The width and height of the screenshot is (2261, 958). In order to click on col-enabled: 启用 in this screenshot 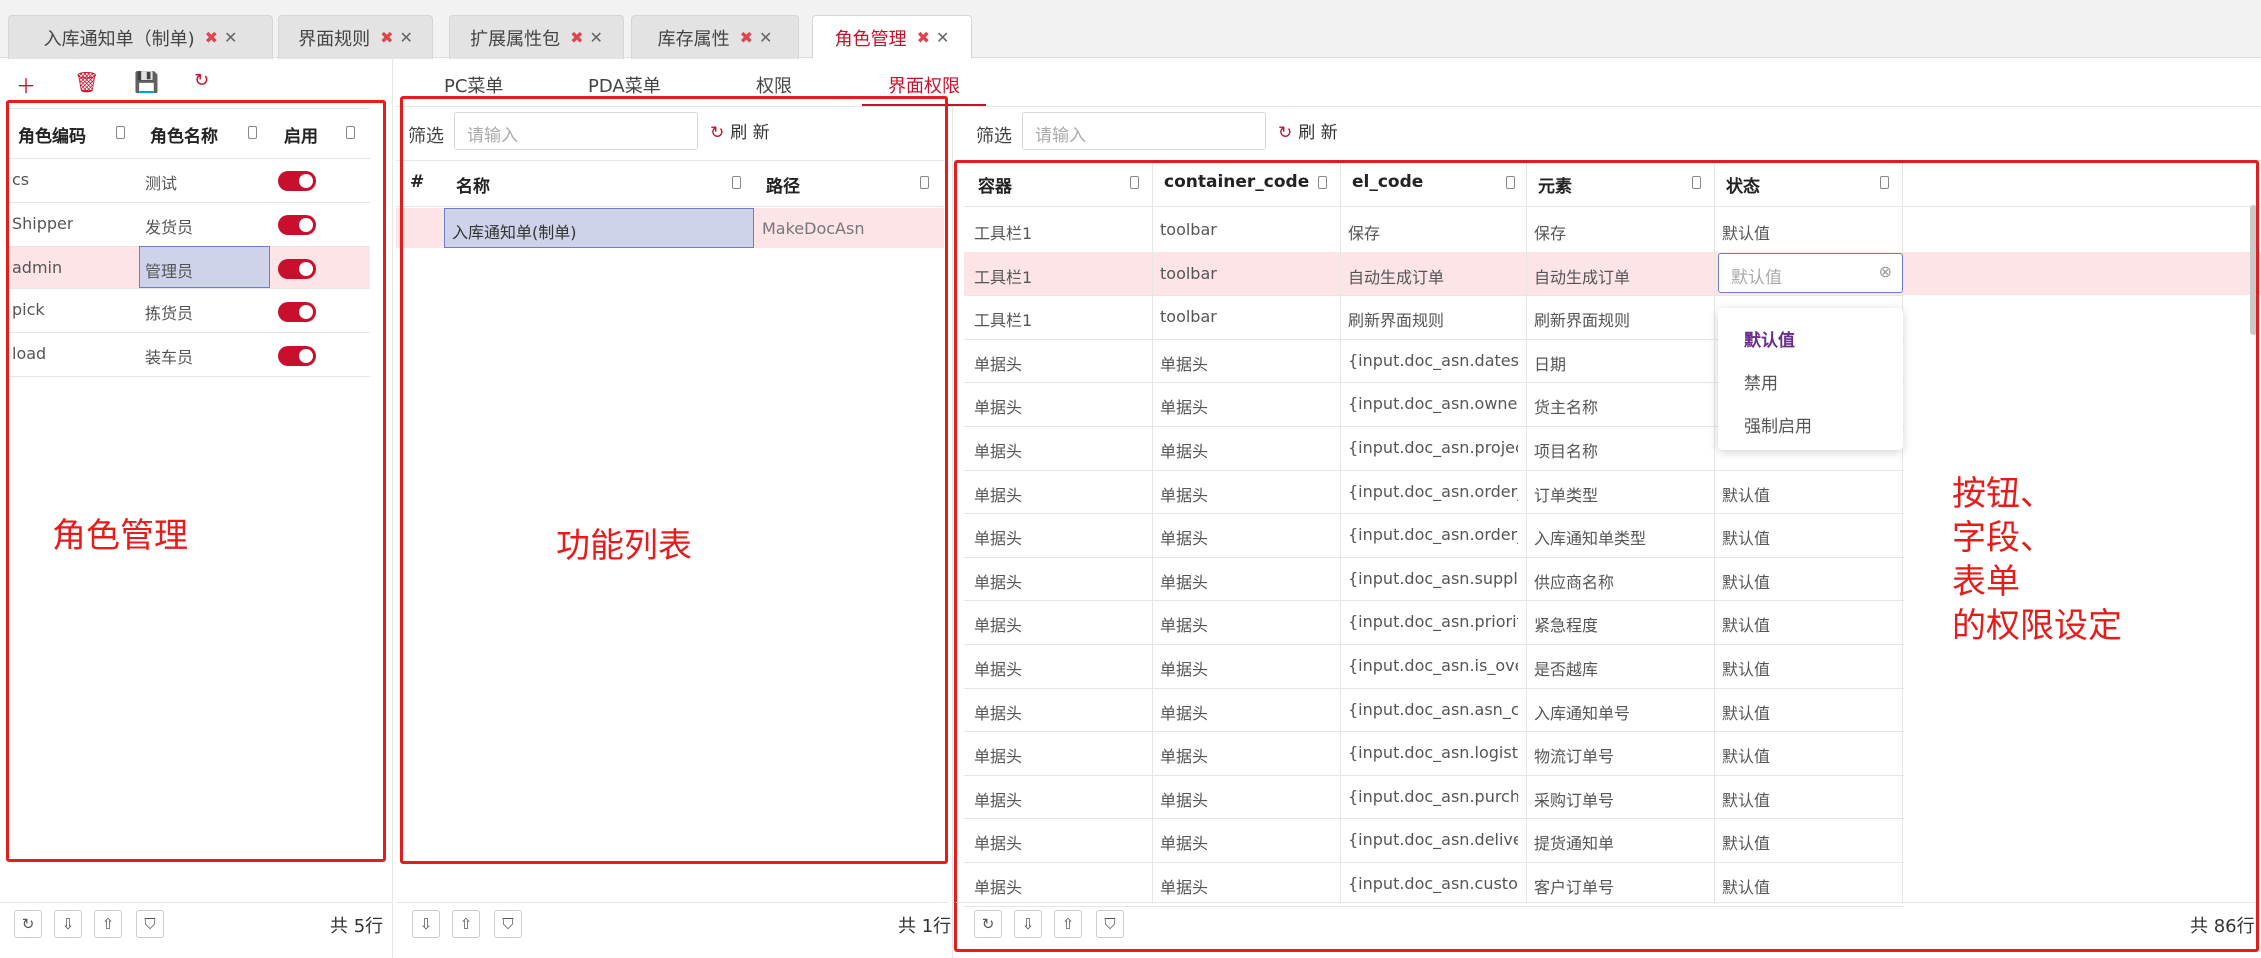, I will do `click(301, 134)`.